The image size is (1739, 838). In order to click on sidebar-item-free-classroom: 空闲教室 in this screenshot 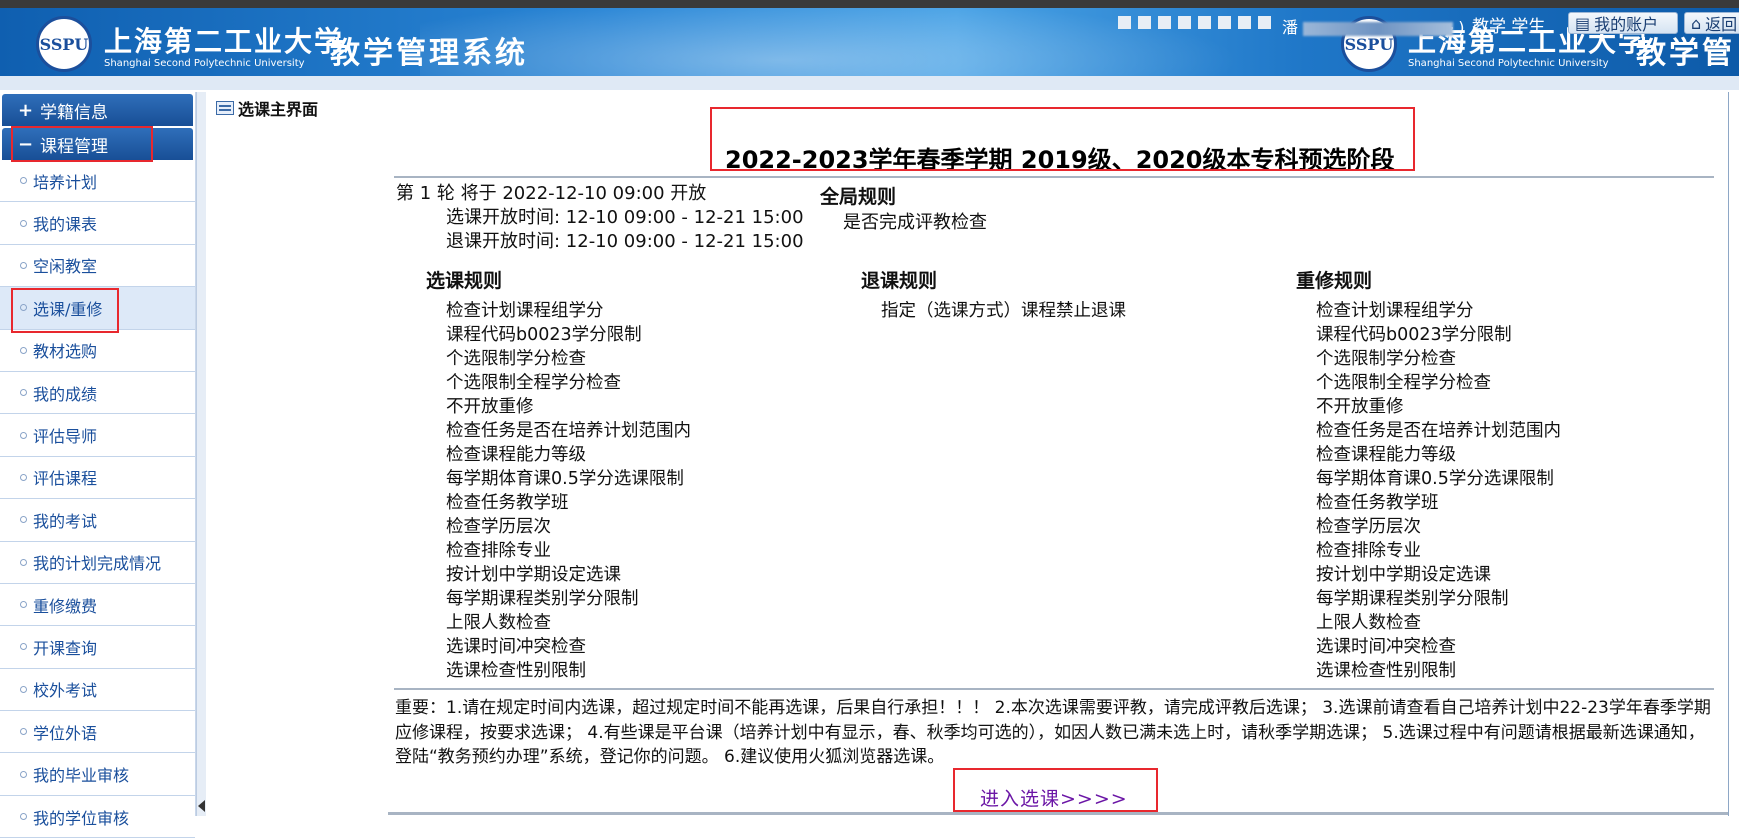, I will do `click(97, 266)`.